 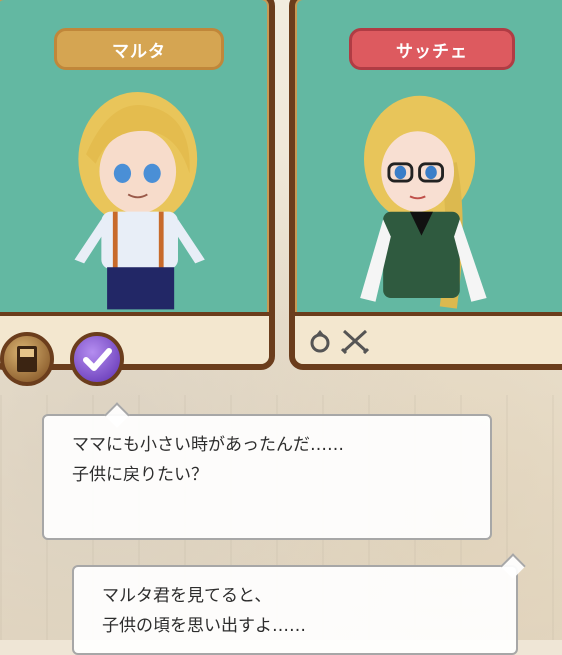 What do you see at coordinates (432, 49) in the screenshot?
I see `character-name-right: サッチェ` at bounding box center [432, 49].